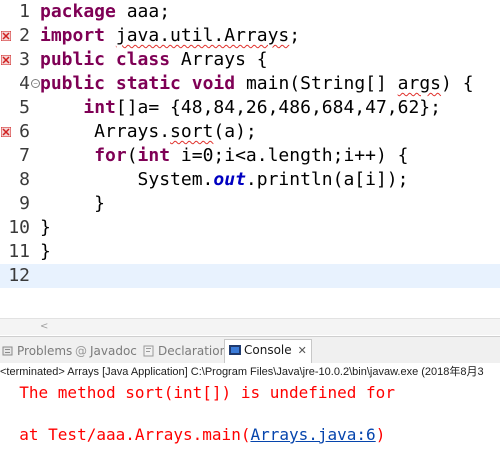 The width and height of the screenshot is (500, 457). I want to click on line-number: 11, so click(19, 251).